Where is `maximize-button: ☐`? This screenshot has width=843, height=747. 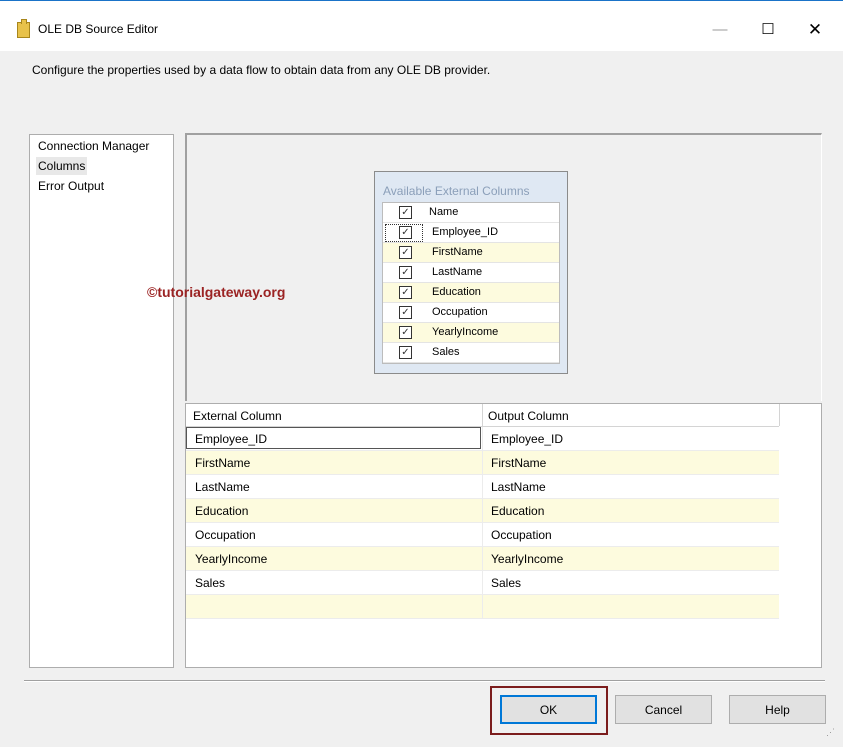 maximize-button: ☐ is located at coordinates (768, 30).